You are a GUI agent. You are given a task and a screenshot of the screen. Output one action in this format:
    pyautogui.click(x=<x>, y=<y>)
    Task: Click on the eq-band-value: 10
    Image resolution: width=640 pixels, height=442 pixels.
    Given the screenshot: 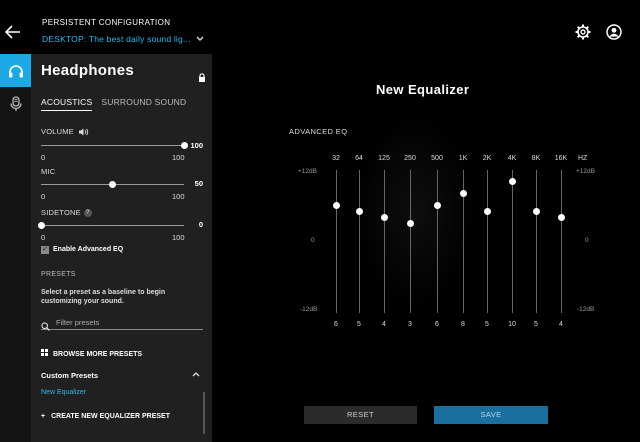 What is the action you would take?
    pyautogui.click(x=512, y=324)
    